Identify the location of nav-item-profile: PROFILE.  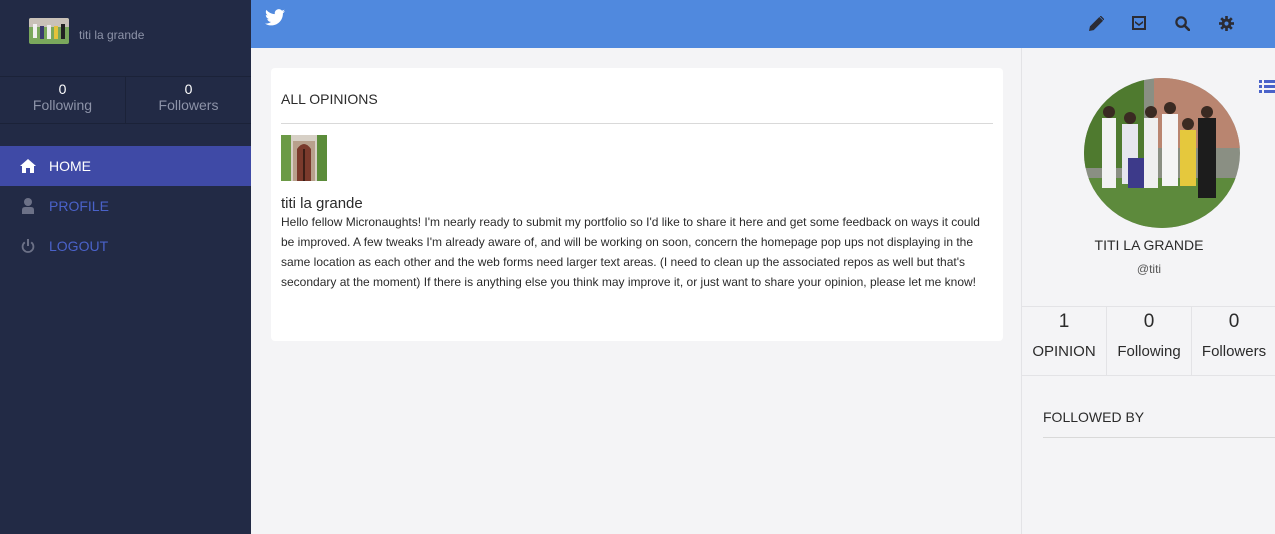
(125, 206).